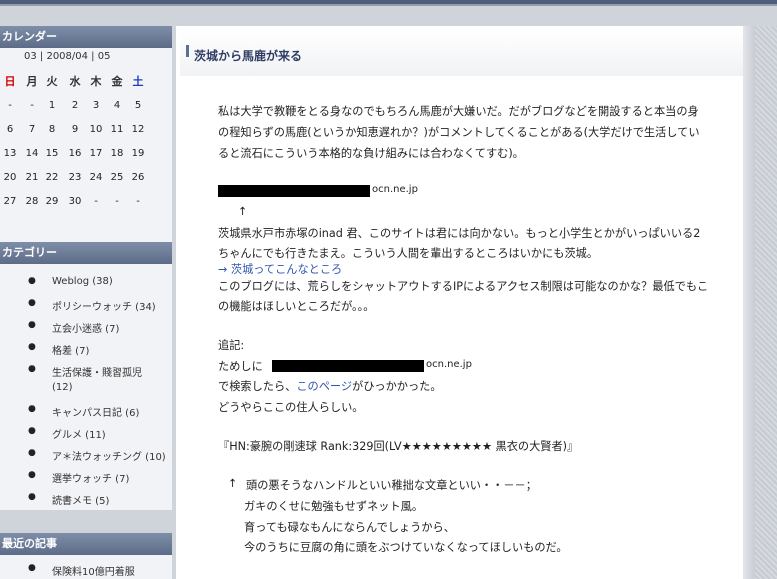 This screenshot has width=777, height=579. What do you see at coordinates (52, 81) in the screenshot?
I see `weekday-tue: 火` at bounding box center [52, 81].